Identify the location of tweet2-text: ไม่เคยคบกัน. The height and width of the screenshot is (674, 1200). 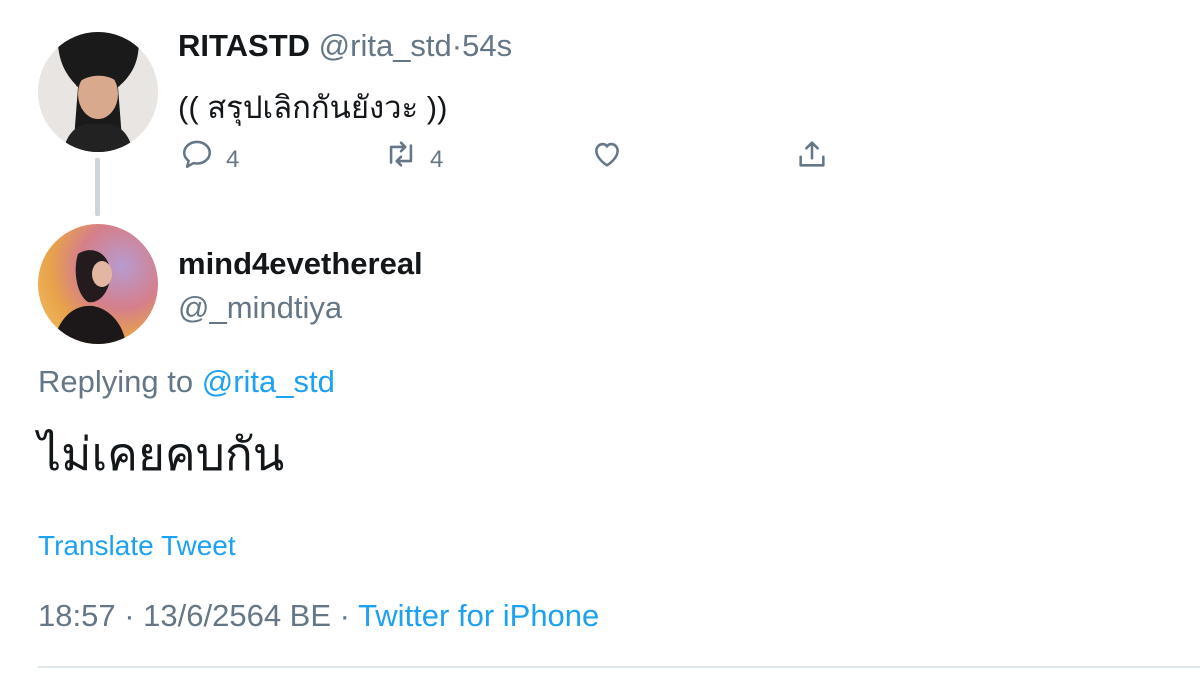
(161, 454).